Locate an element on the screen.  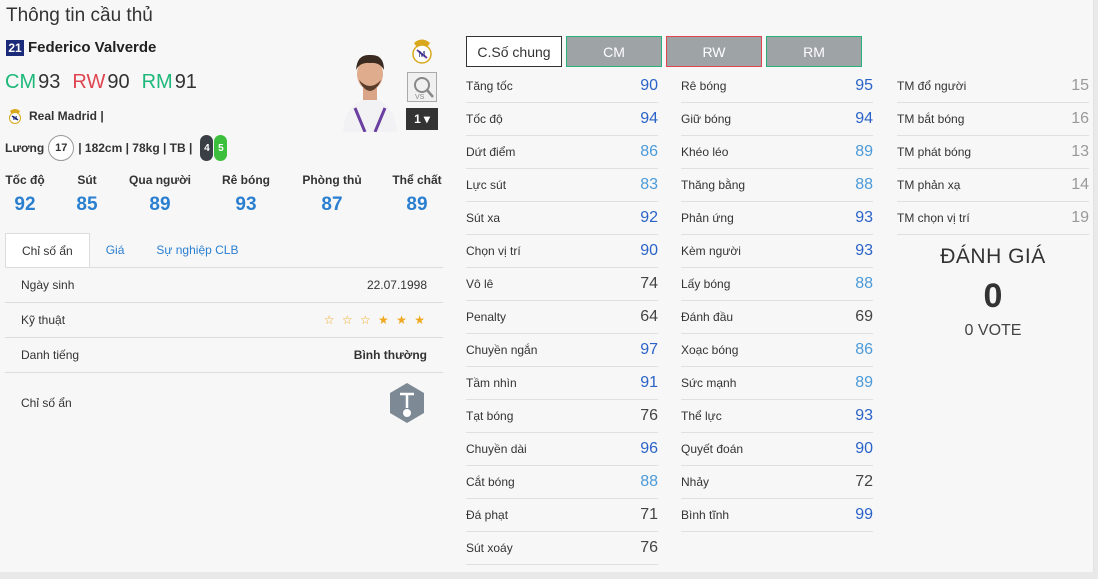
position-ratings: CM 93 RW 90 RM 91 is located at coordinates (101, 82).